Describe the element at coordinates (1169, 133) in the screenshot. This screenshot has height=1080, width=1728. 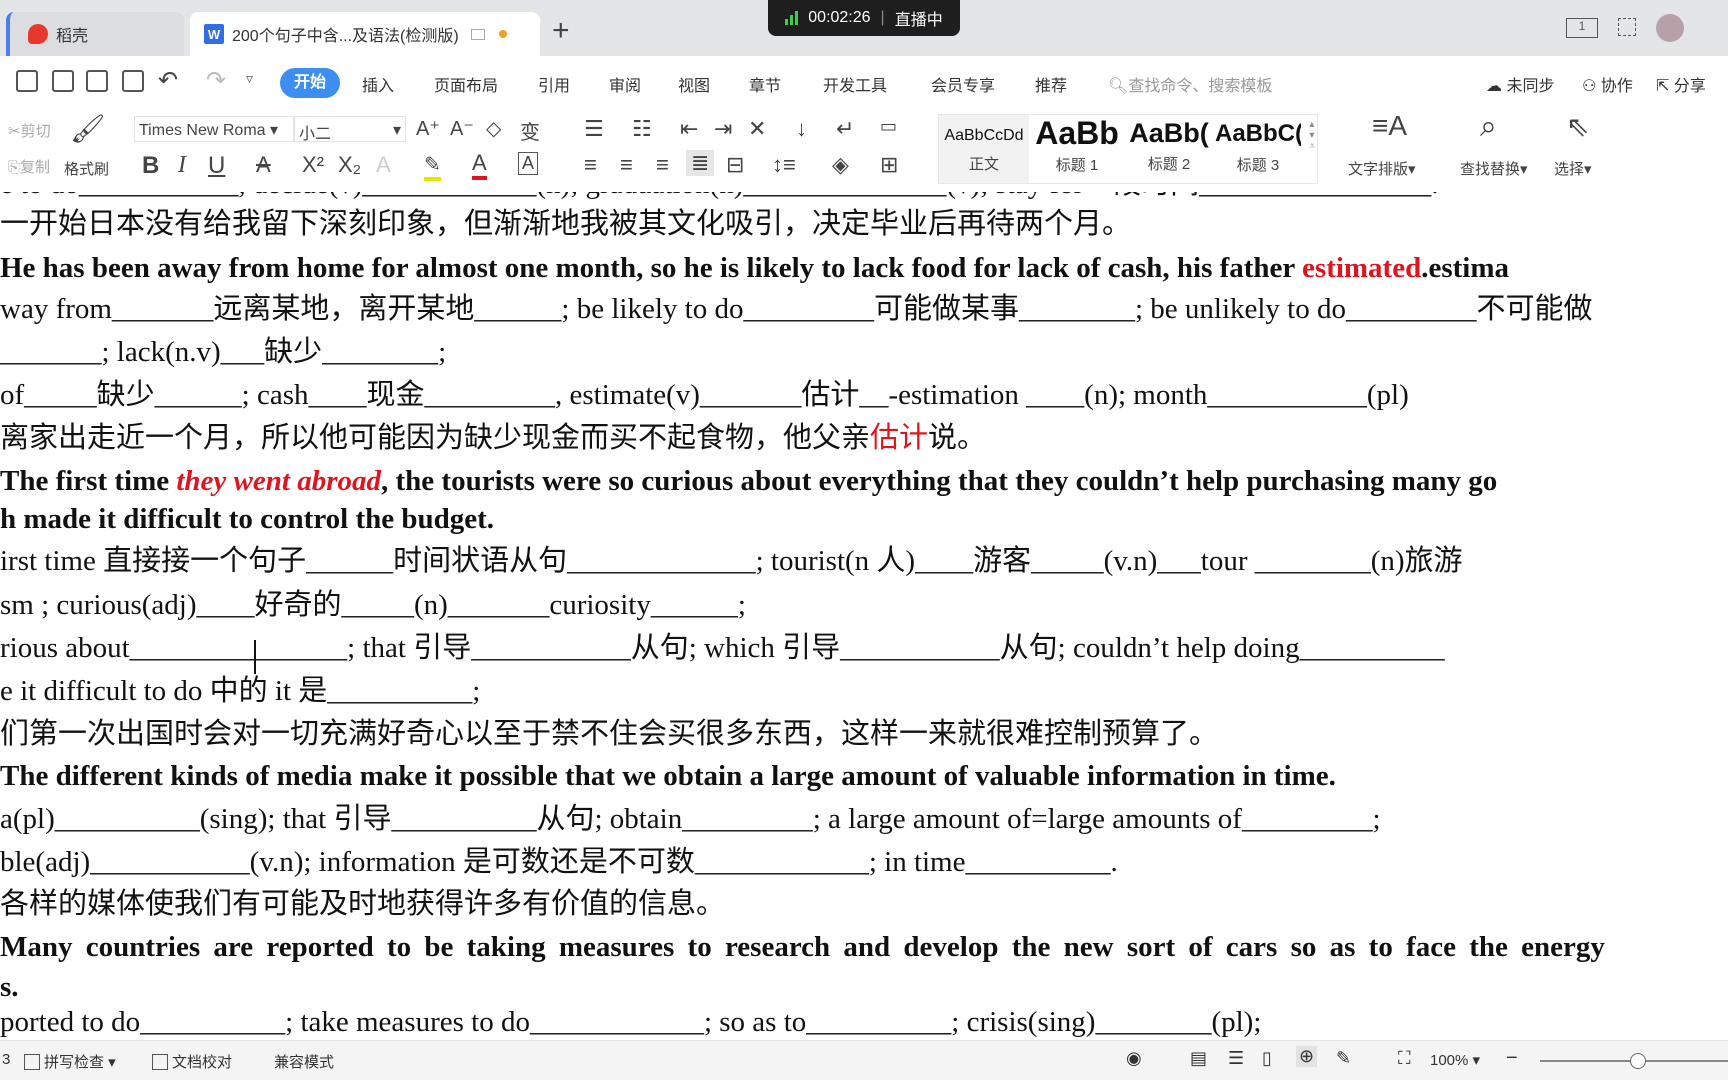
I see `style-preview: AaBb(` at that location.